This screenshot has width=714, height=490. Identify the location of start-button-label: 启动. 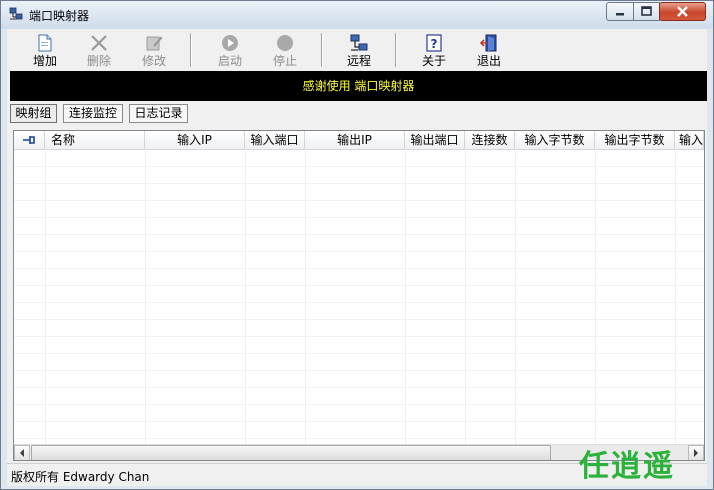
(229, 61).